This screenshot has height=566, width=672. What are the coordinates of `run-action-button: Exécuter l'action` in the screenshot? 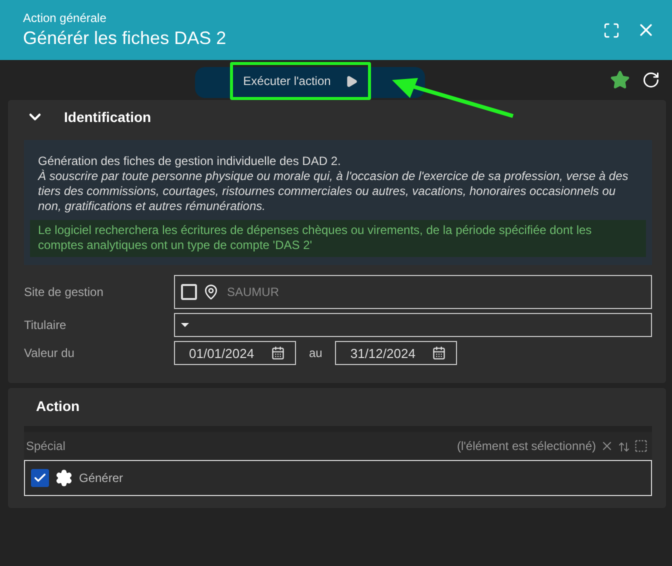 It's located at (300, 81).